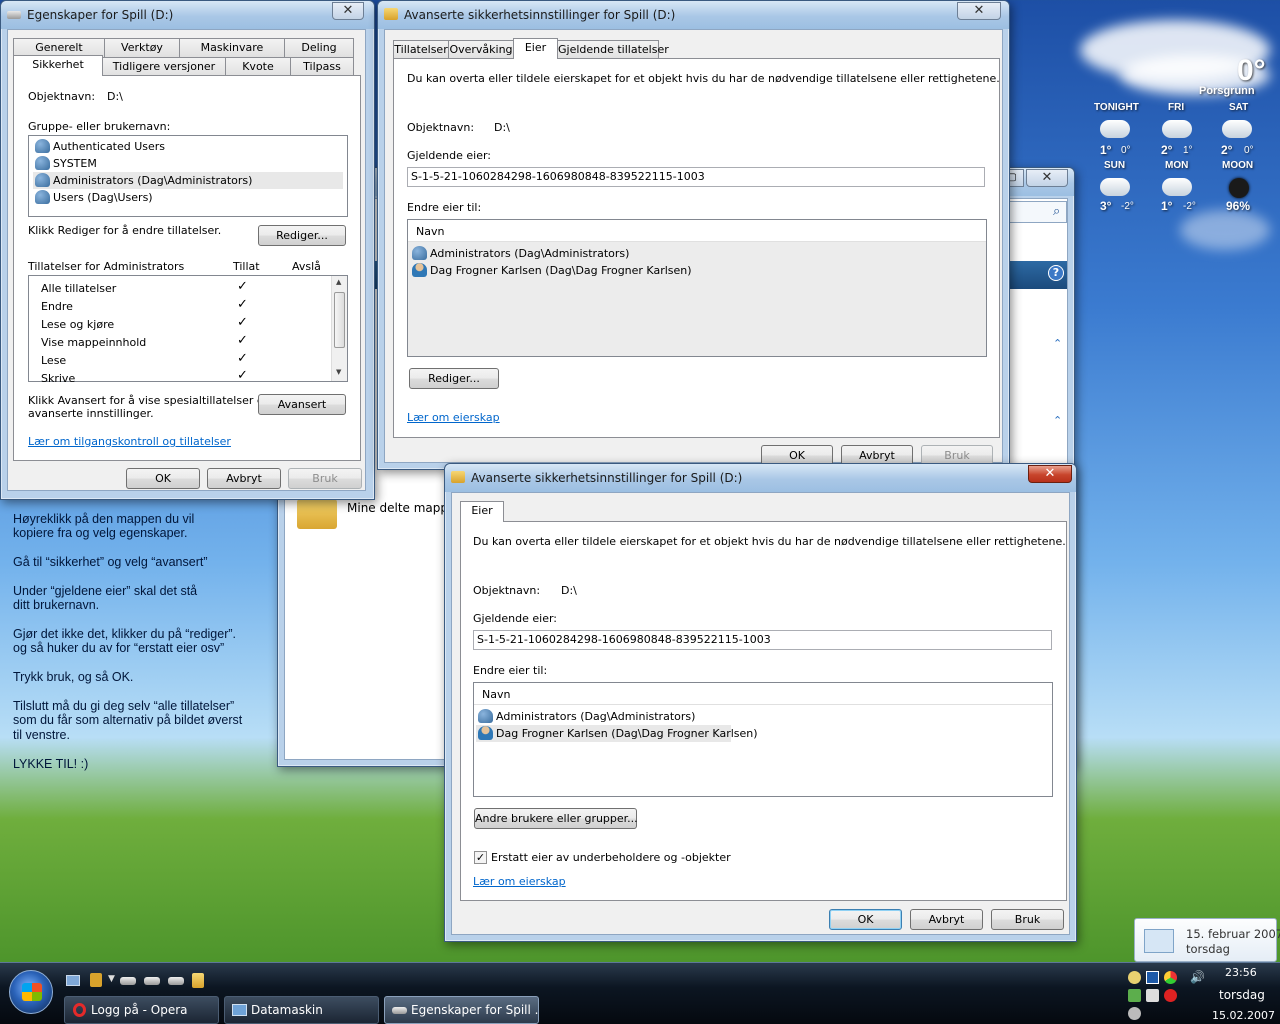 This screenshot has width=1280, height=1024. Describe the element at coordinates (1242, 995) in the screenshot. I see `clock-day: torsdag` at that location.